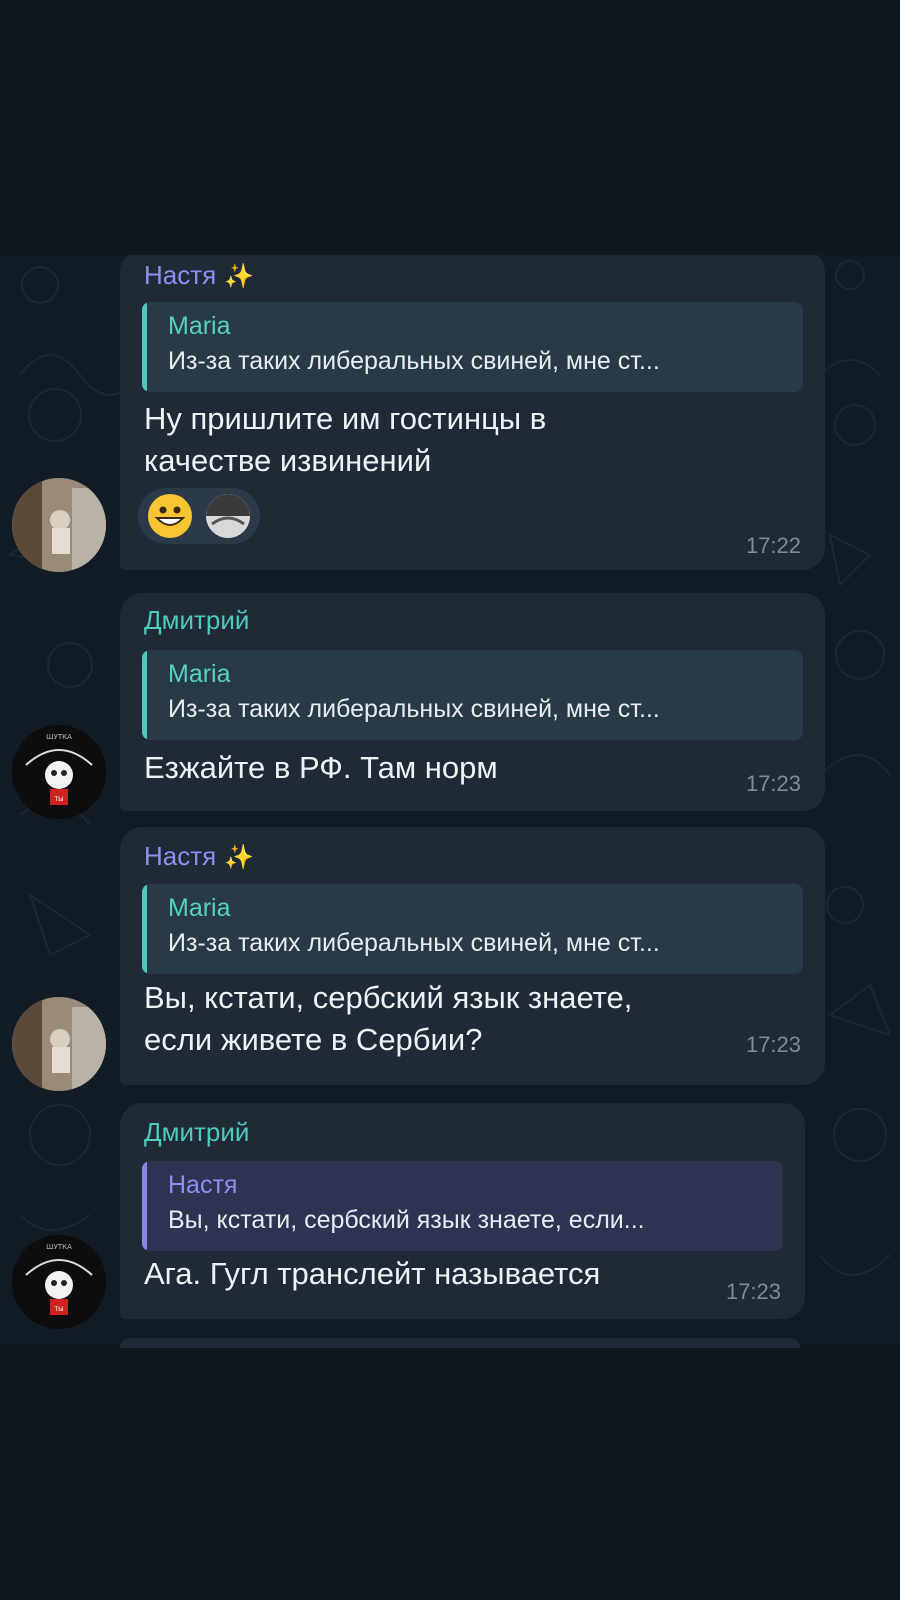 The image size is (900, 1600). Describe the element at coordinates (199, 516) in the screenshot. I see `reactions-bar` at that location.